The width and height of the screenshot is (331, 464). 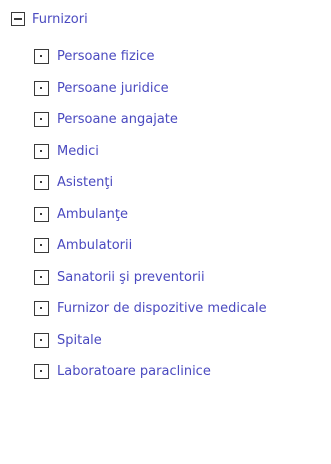 I want to click on tree-item-persoane-fizice: Persoane fizice, so click(x=150, y=65).